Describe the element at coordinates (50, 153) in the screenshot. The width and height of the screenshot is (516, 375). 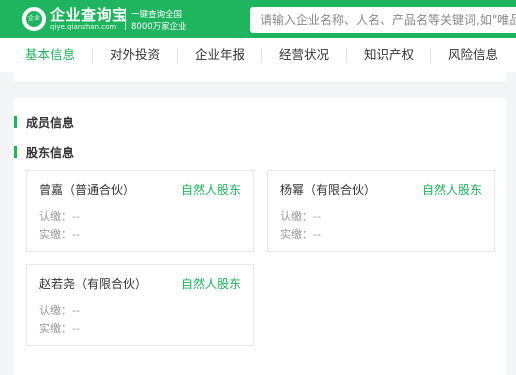
I see `shareholders-section-title: 股东信息` at that location.